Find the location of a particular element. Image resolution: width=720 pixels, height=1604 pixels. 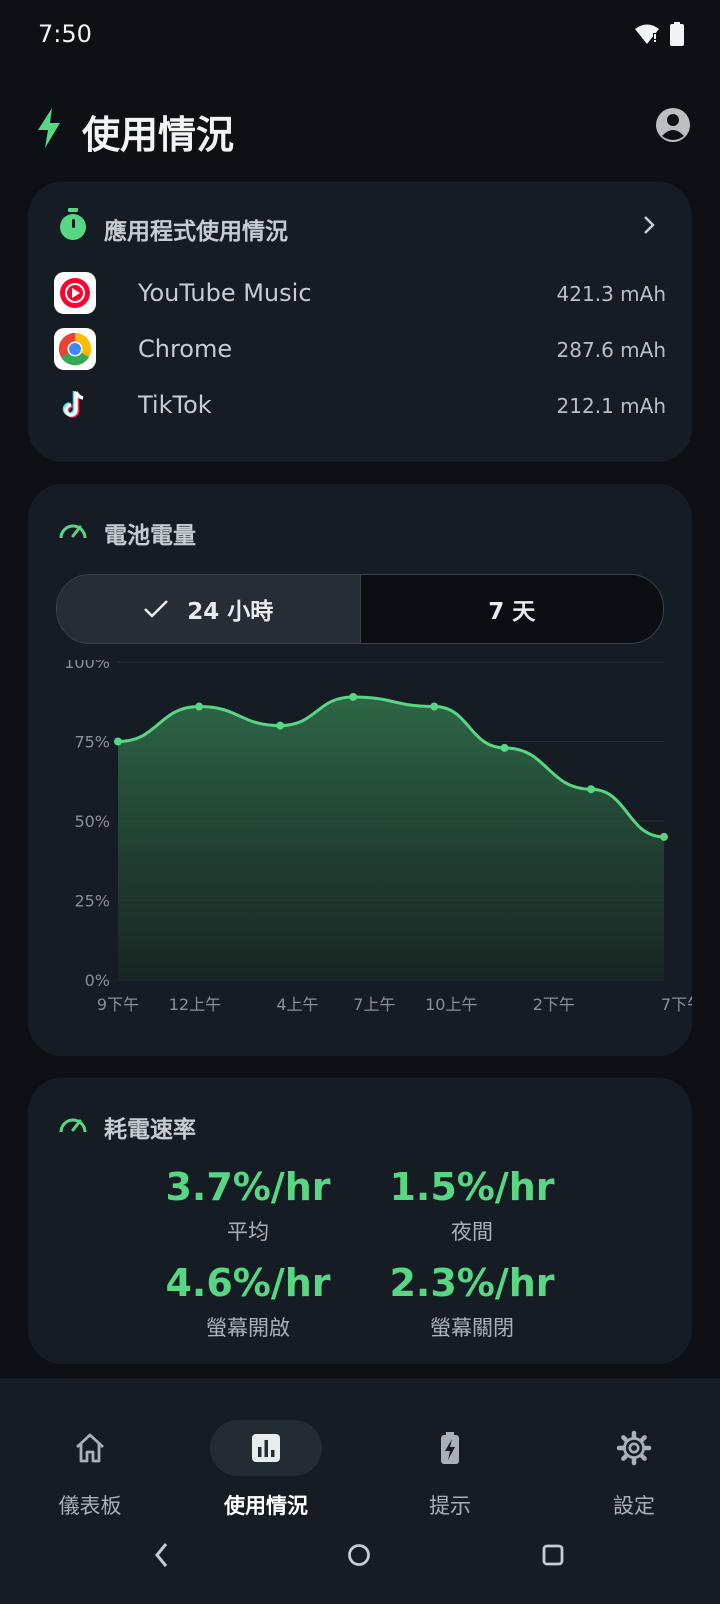

status-icons is located at coordinates (659, 34).